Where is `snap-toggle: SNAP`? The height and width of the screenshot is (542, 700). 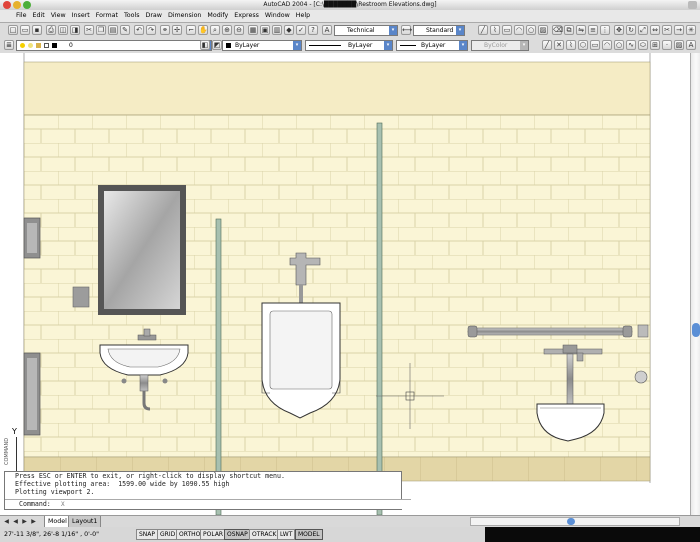 snap-toggle: SNAP is located at coordinates (147, 534).